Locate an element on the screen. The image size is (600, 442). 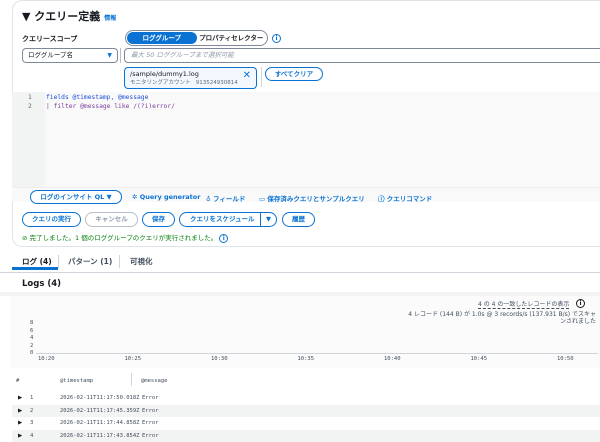
row-index: 4 is located at coordinates (32, 436).